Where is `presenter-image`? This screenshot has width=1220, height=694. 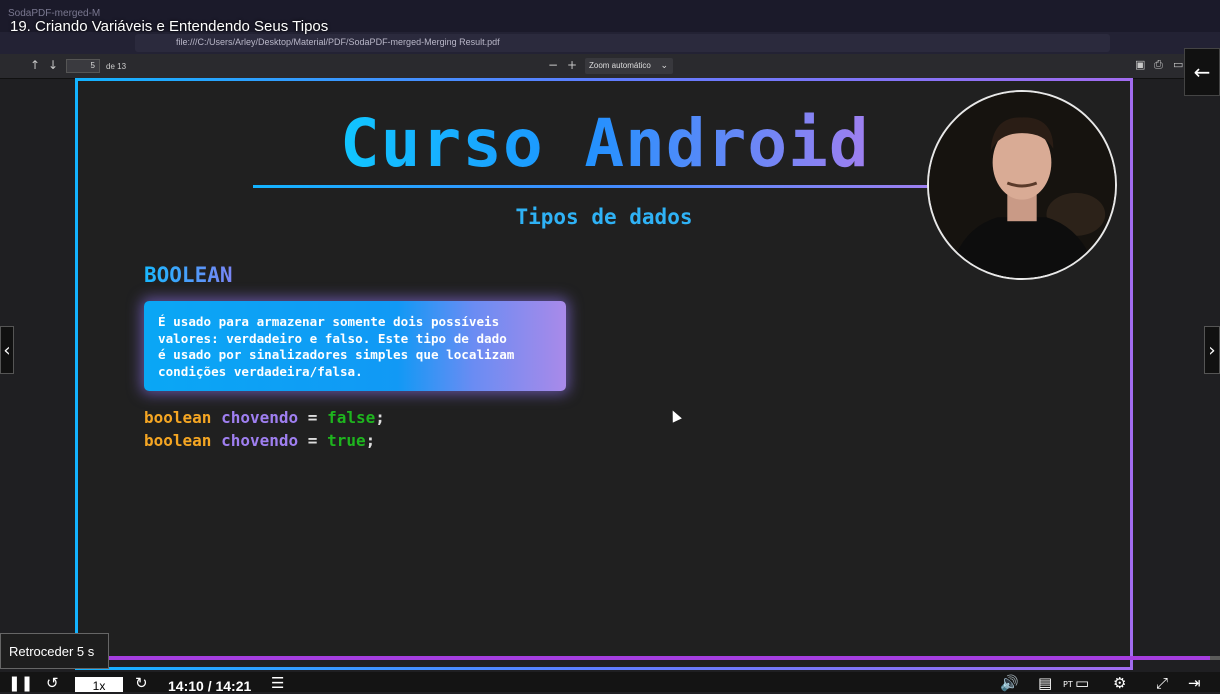 presenter-image is located at coordinates (1022, 185).